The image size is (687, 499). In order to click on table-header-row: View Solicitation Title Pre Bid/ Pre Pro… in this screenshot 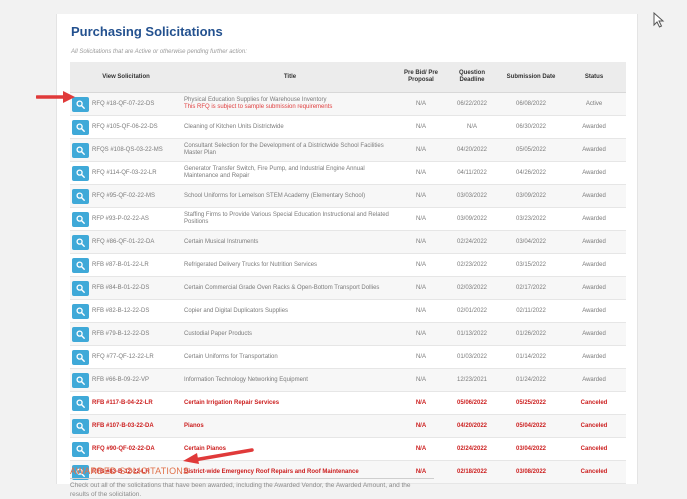, I will do `click(348, 77)`.